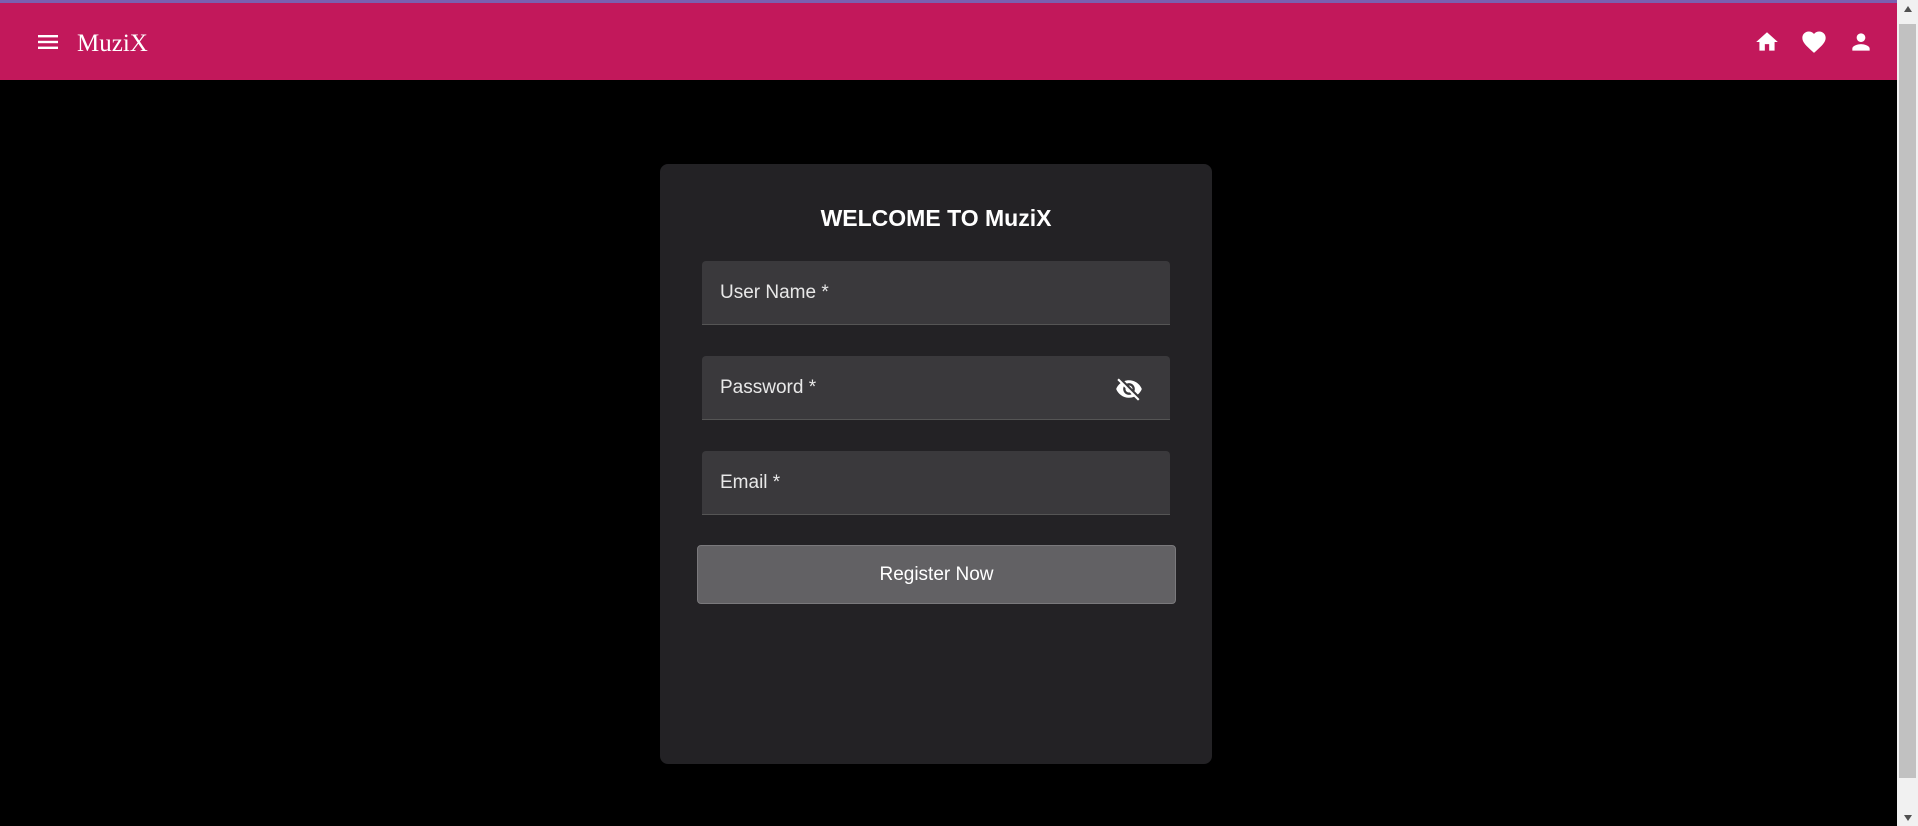 Image resolution: width=1918 pixels, height=826 pixels. I want to click on password-field, so click(936, 388).